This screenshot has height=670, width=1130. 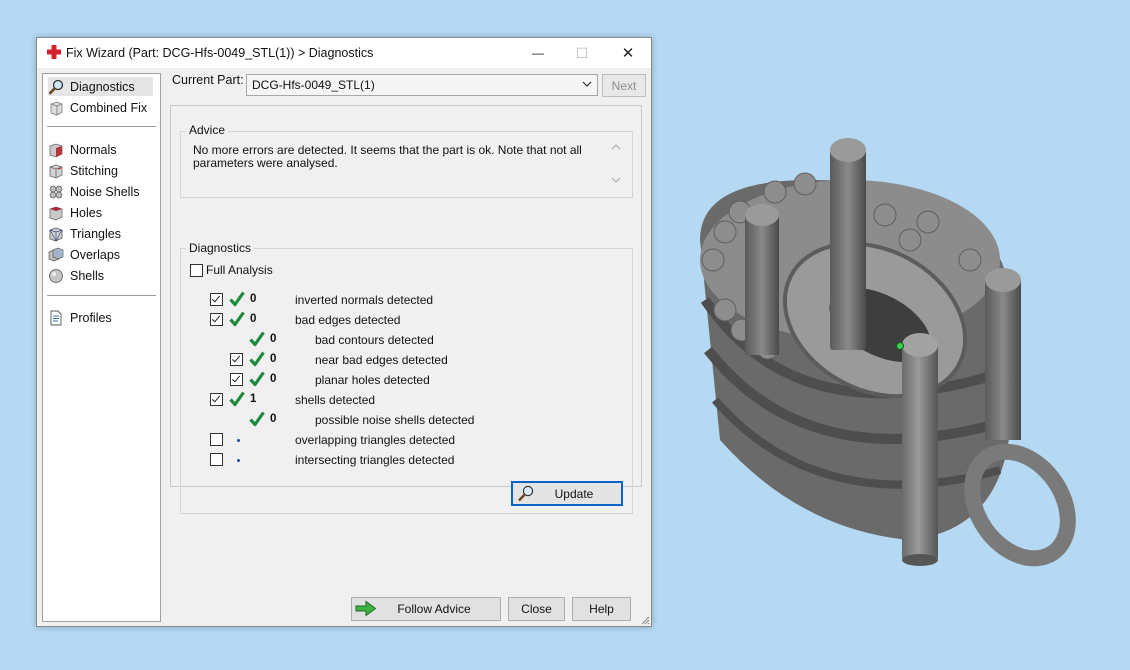 I want to click on current-part-label: Current Part:, so click(x=208, y=80).